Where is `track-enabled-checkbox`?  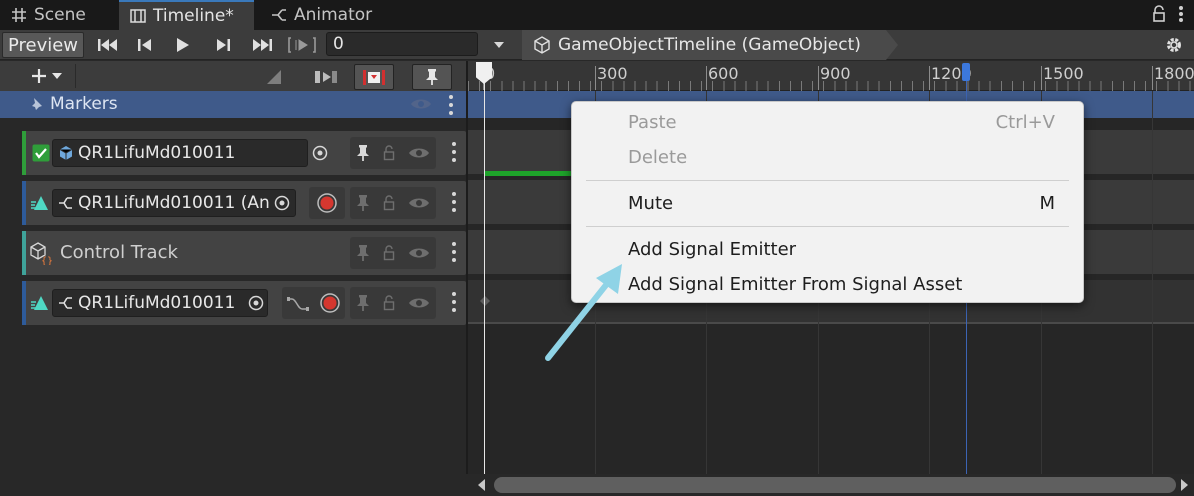
track-enabled-checkbox is located at coordinates (41, 153).